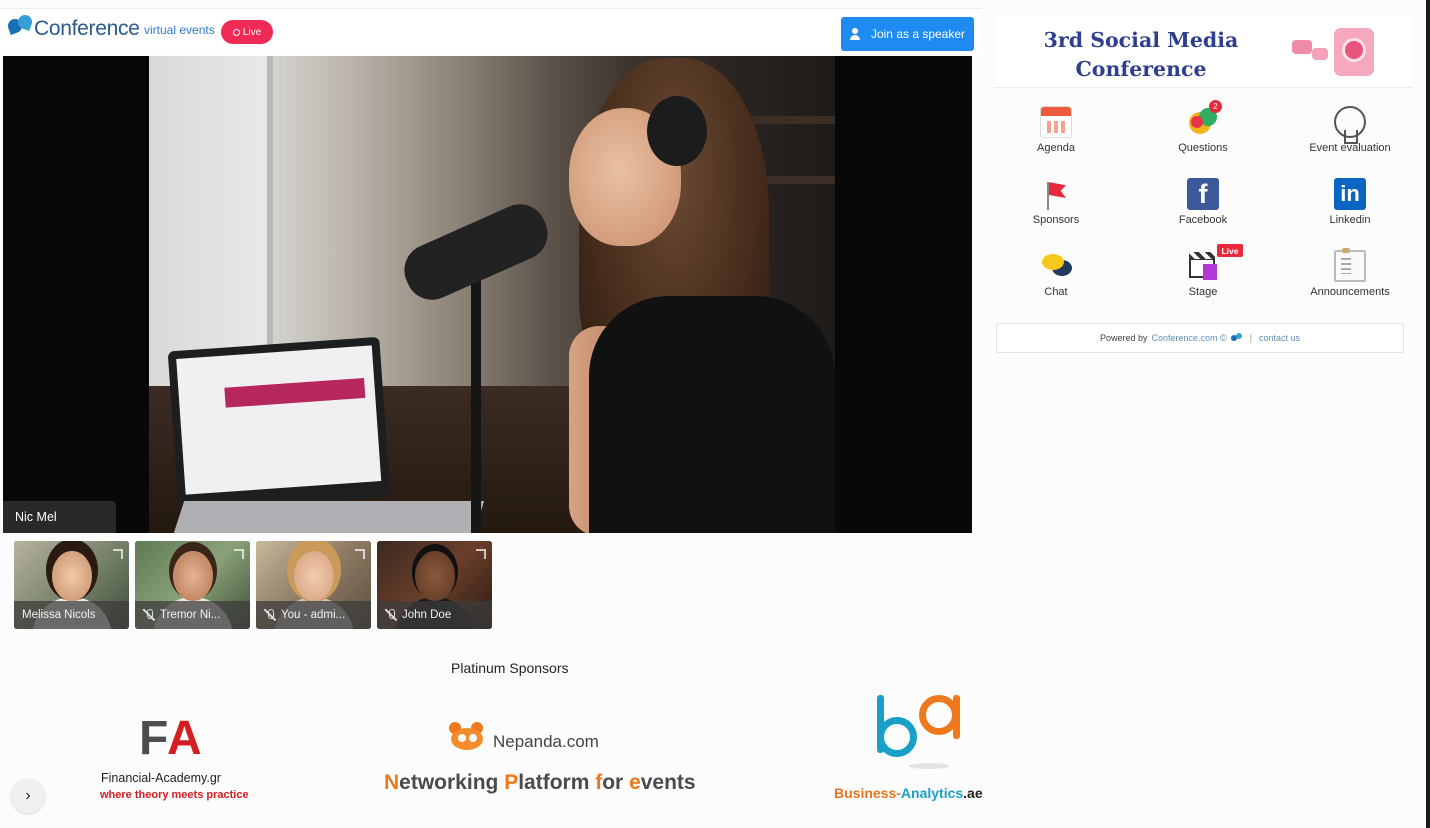 This screenshot has height=828, width=1430. I want to click on fa-mark-f: F, so click(154, 738).